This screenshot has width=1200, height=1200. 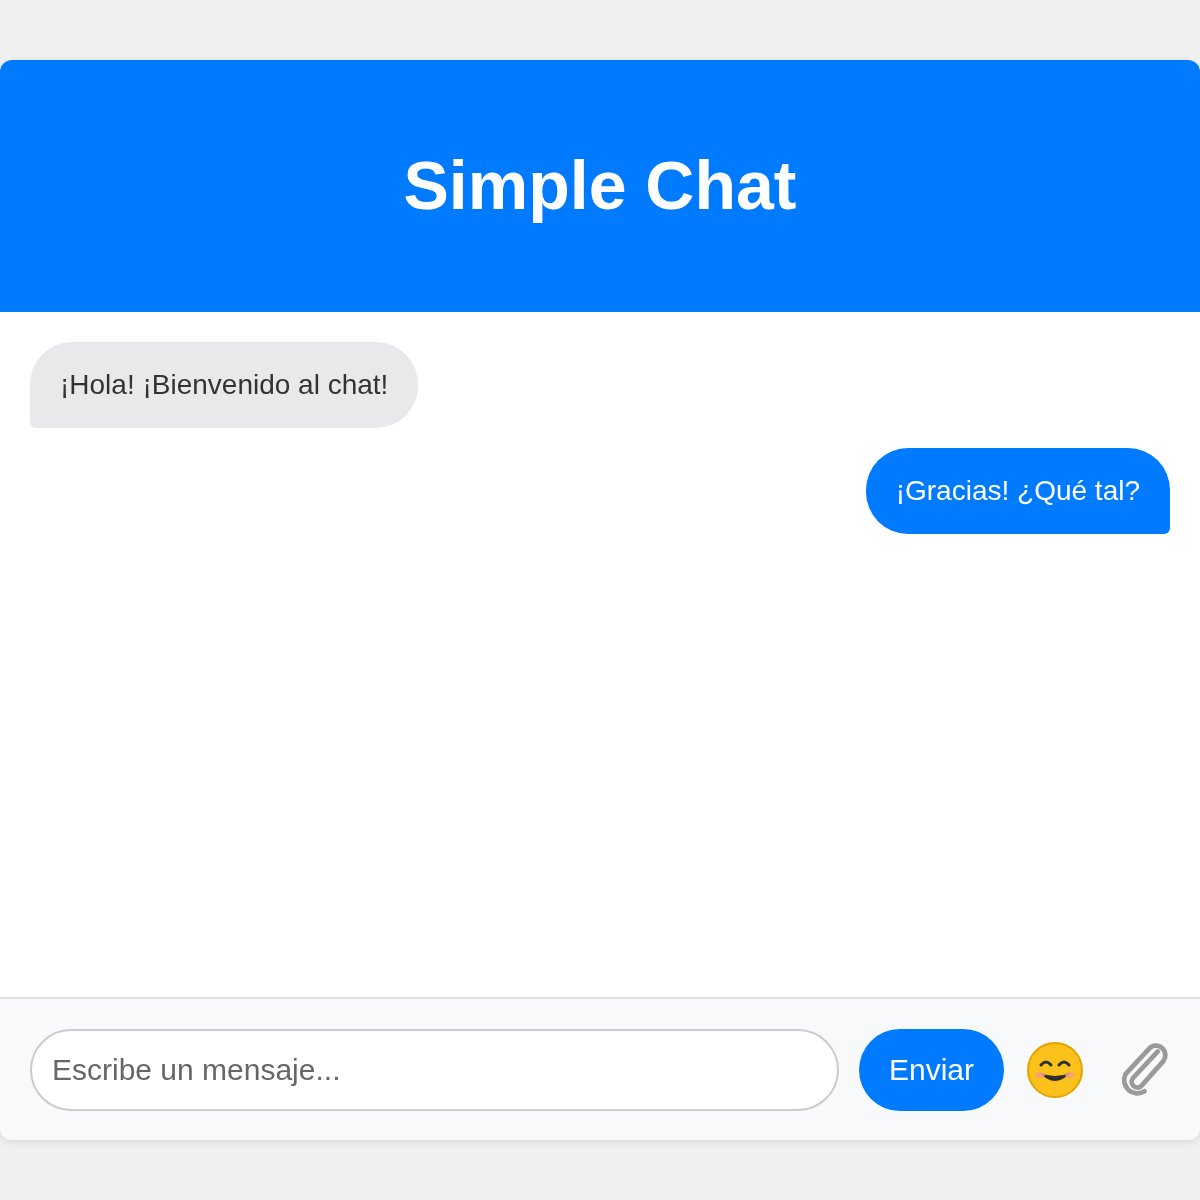 I want to click on smiley-icon, so click(x=1055, y=1069).